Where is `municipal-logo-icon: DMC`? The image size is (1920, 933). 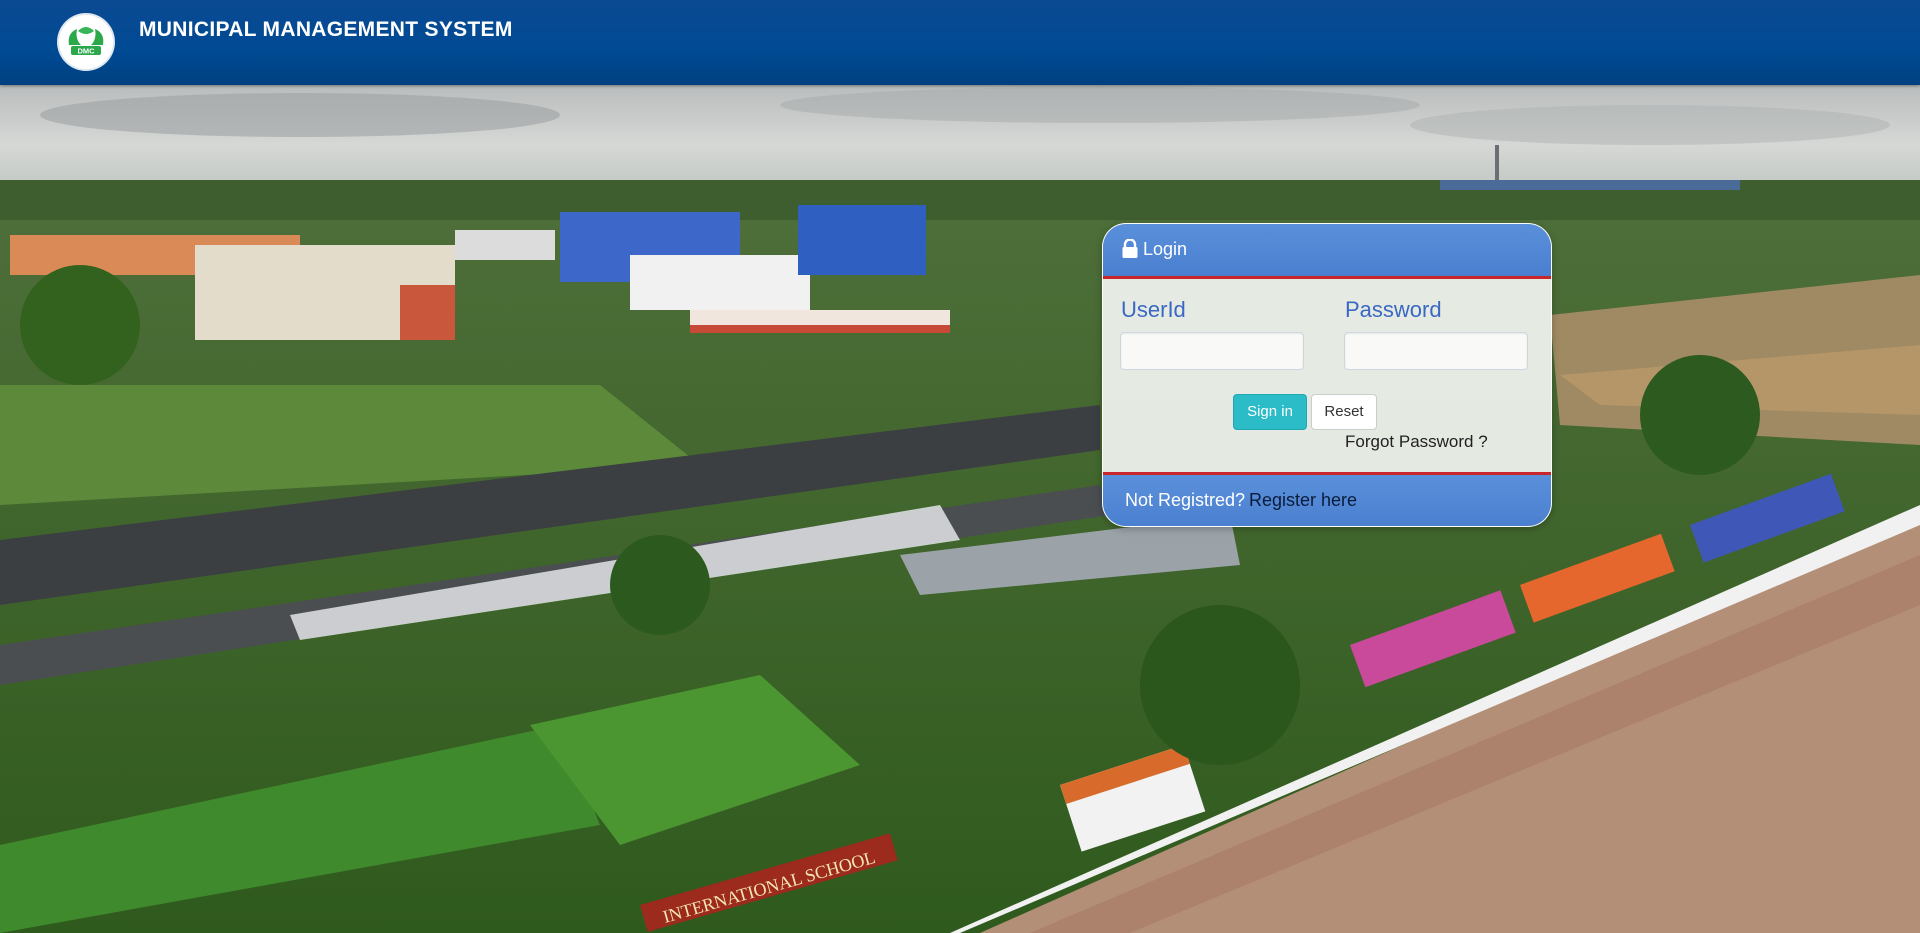 municipal-logo-icon: DMC is located at coordinates (86, 42).